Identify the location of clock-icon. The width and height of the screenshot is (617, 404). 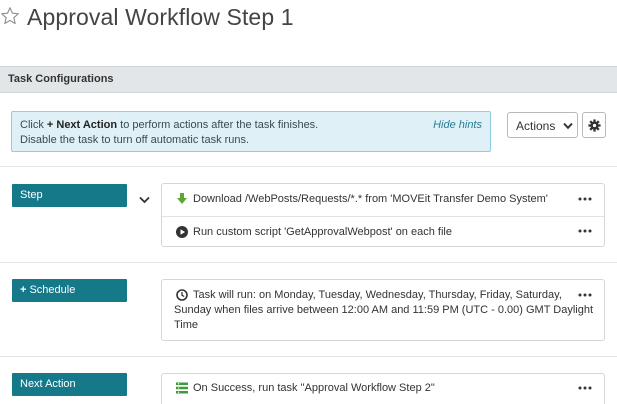
(182, 295).